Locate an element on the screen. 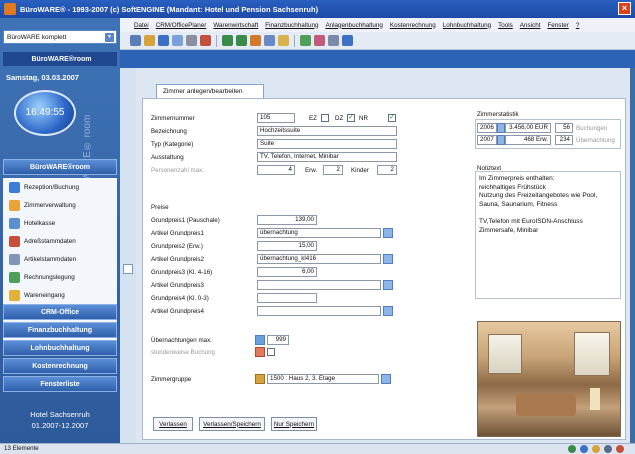 This screenshot has height=454, width=635. group-icon is located at coordinates (260, 379).